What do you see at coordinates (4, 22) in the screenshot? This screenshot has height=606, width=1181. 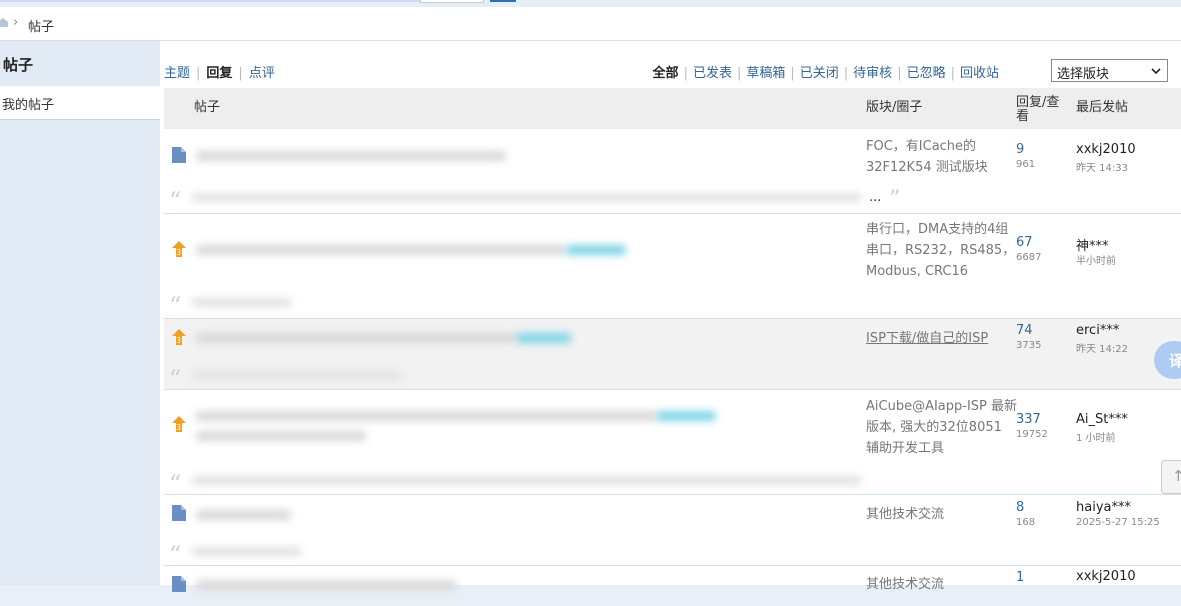 I see `home-icon` at bounding box center [4, 22].